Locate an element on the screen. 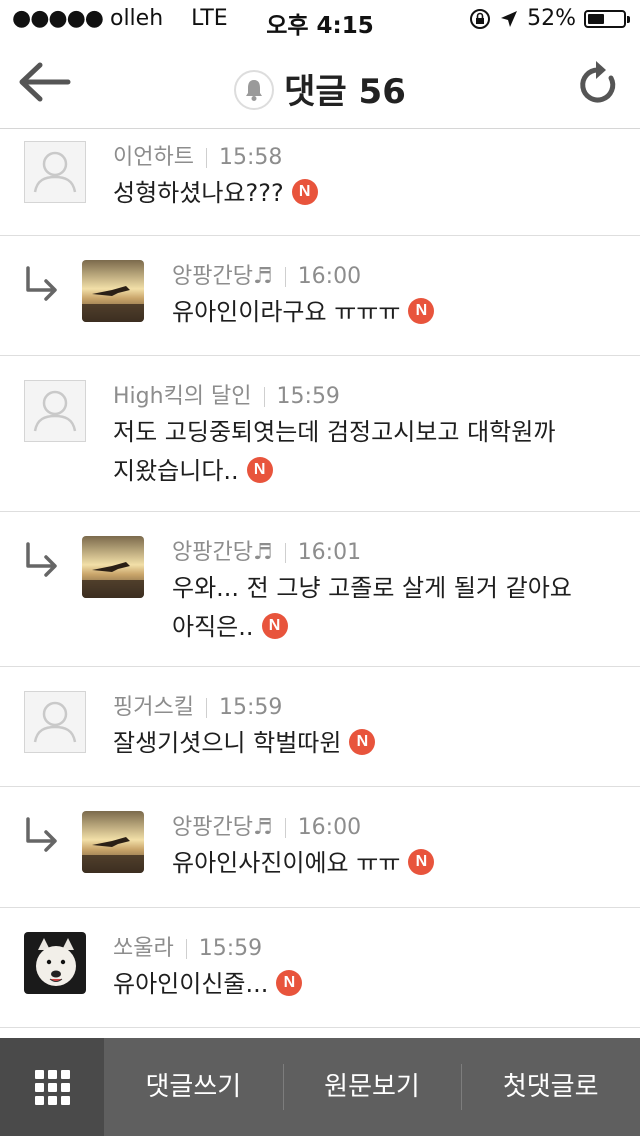  grid-menu-icon is located at coordinates (52, 1087).